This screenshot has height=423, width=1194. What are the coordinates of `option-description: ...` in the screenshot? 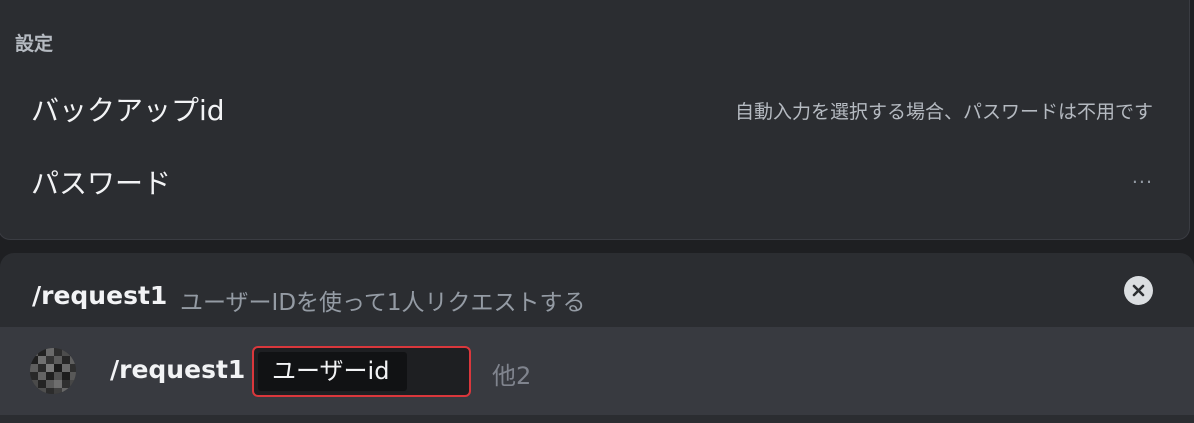 It's located at (1142, 177).